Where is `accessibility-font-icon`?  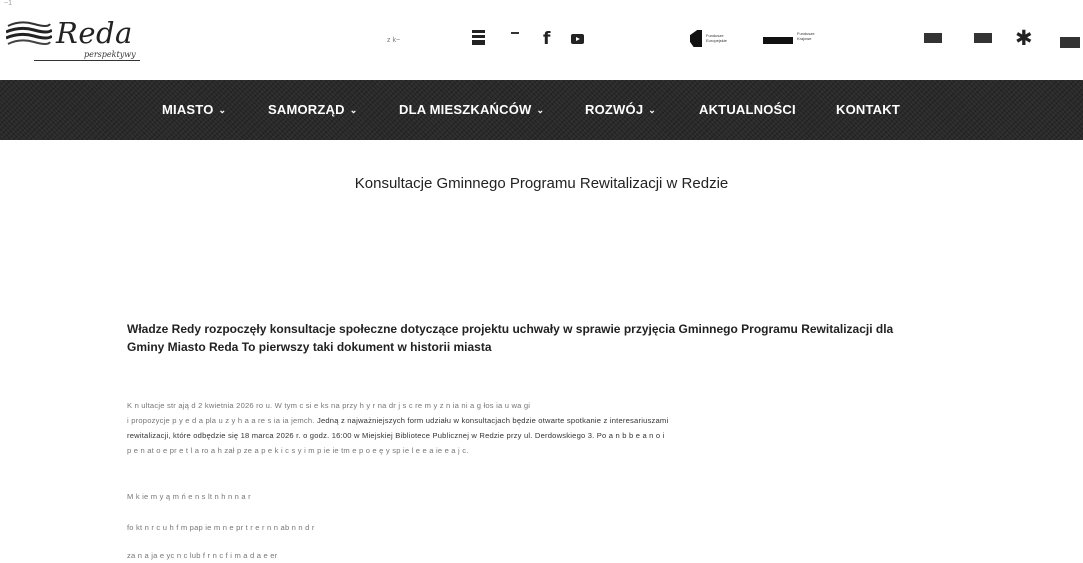
accessibility-font-icon is located at coordinates (983, 38).